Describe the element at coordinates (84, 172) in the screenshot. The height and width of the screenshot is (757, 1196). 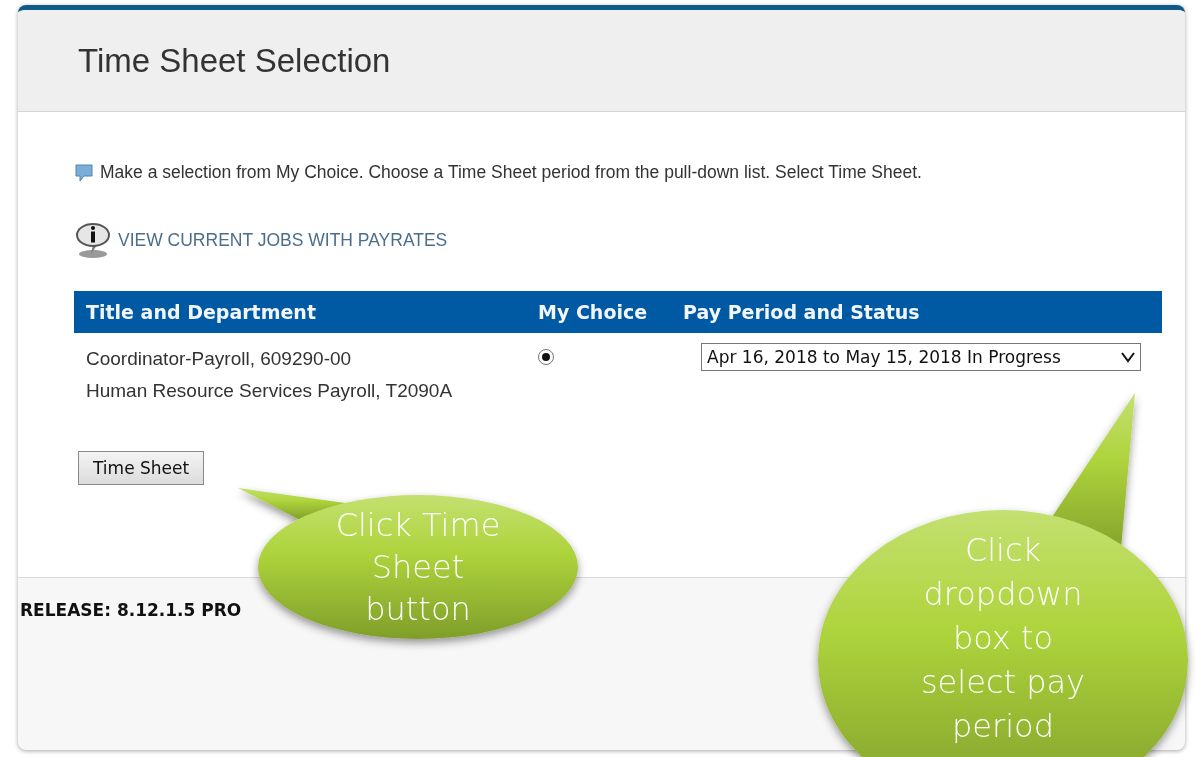
I see `speech-bubble-icon` at that location.